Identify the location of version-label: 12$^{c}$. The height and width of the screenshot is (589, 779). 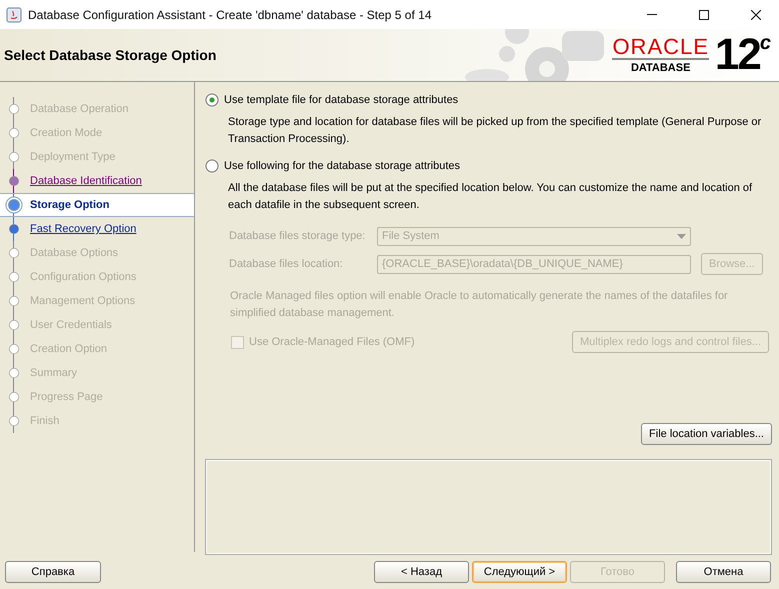
(741, 55).